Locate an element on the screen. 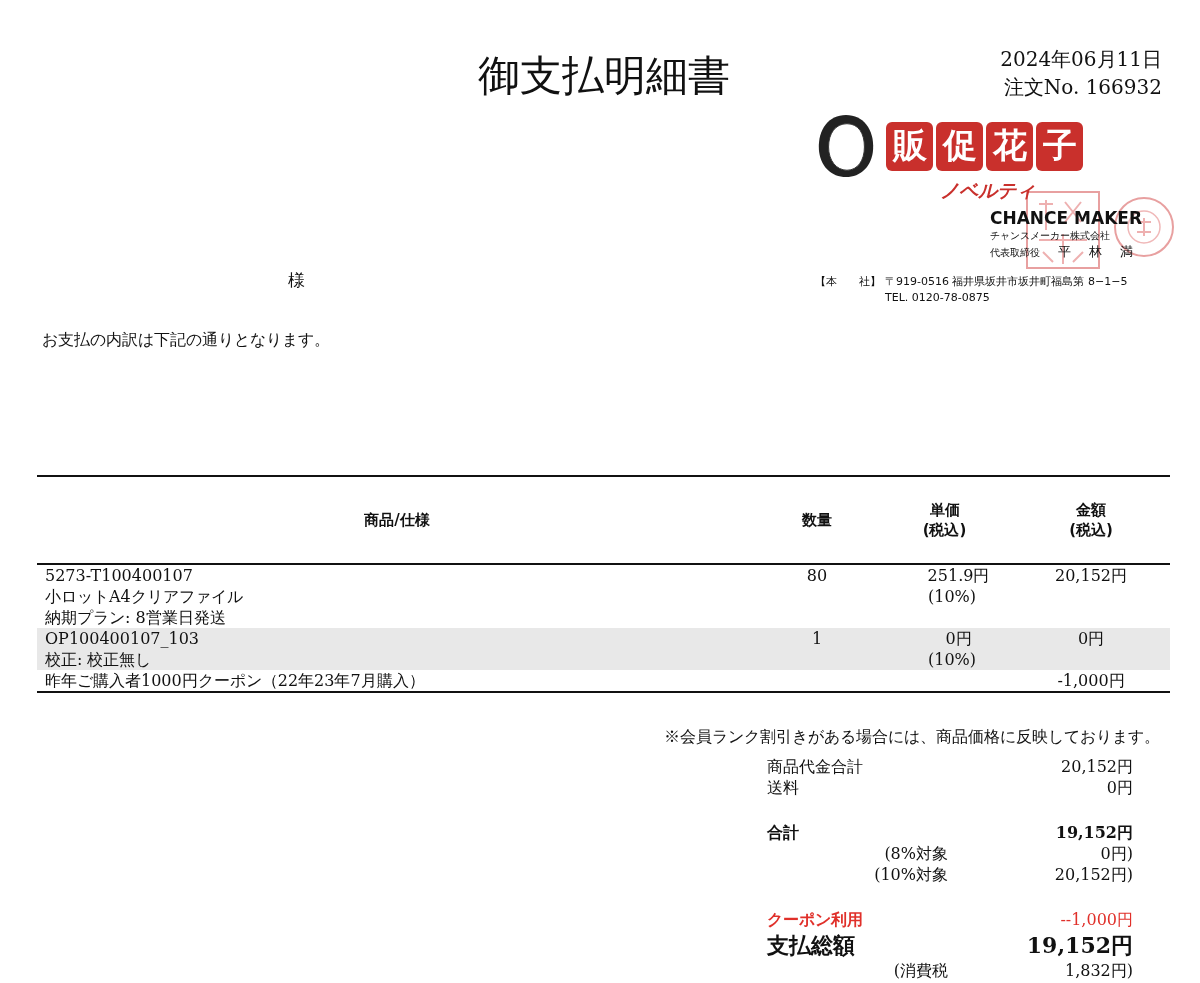 This screenshot has width=1200, height=983. summary-label: 合計 is located at coordinates (783, 832).